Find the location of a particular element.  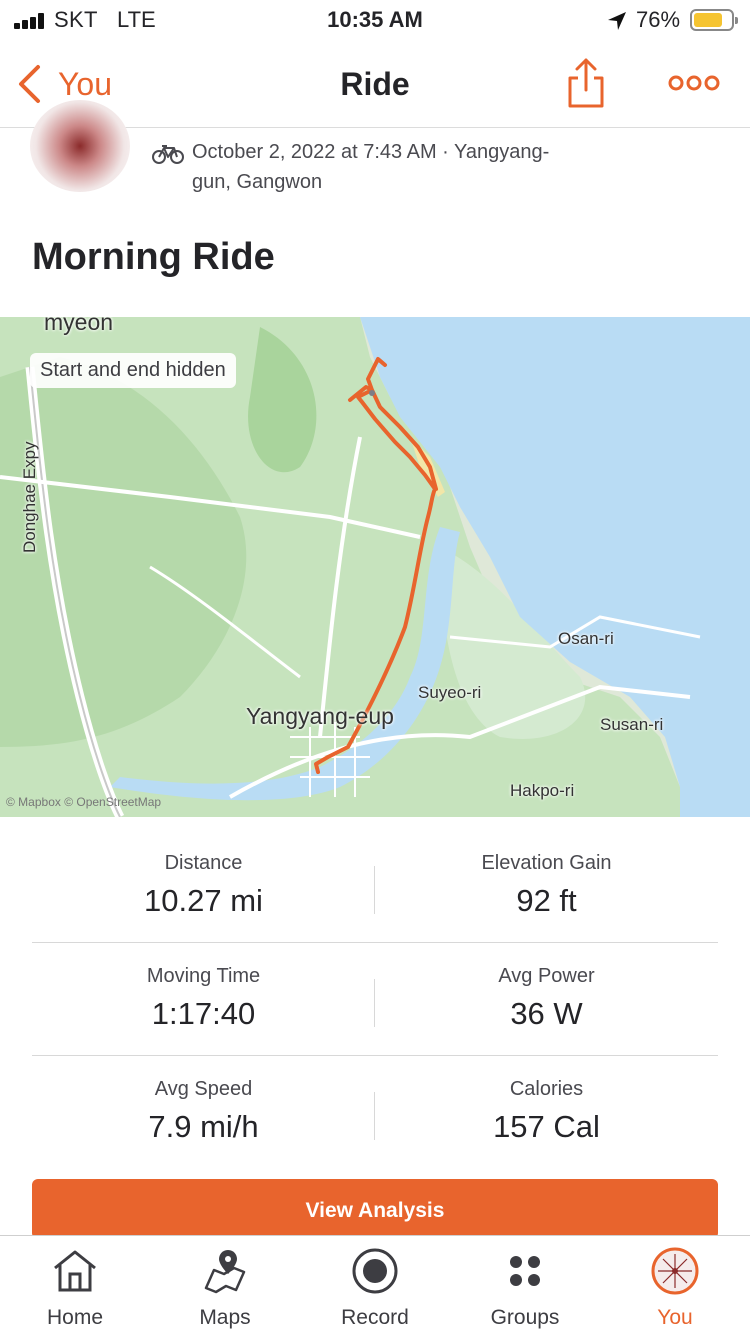

tab-bar: Home Maps Record Groups You is located at coordinates (375, 1284).